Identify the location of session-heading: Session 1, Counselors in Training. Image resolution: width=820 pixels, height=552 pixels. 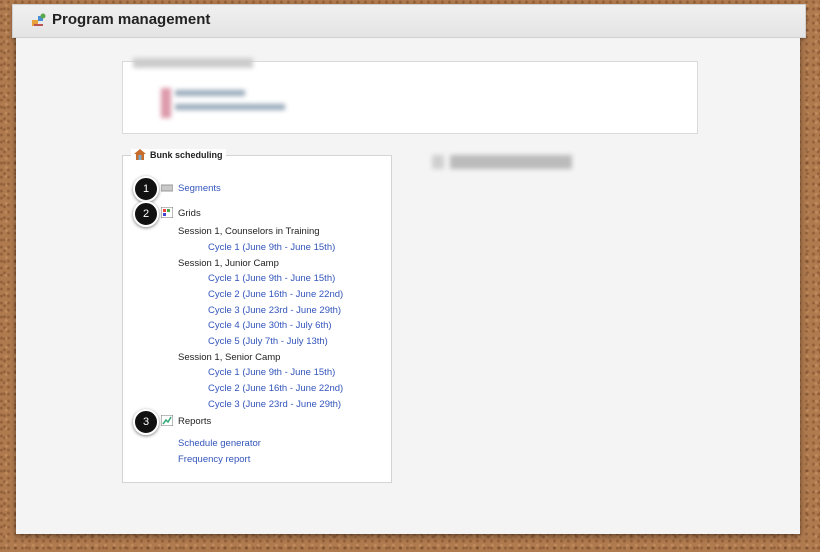
(249, 231).